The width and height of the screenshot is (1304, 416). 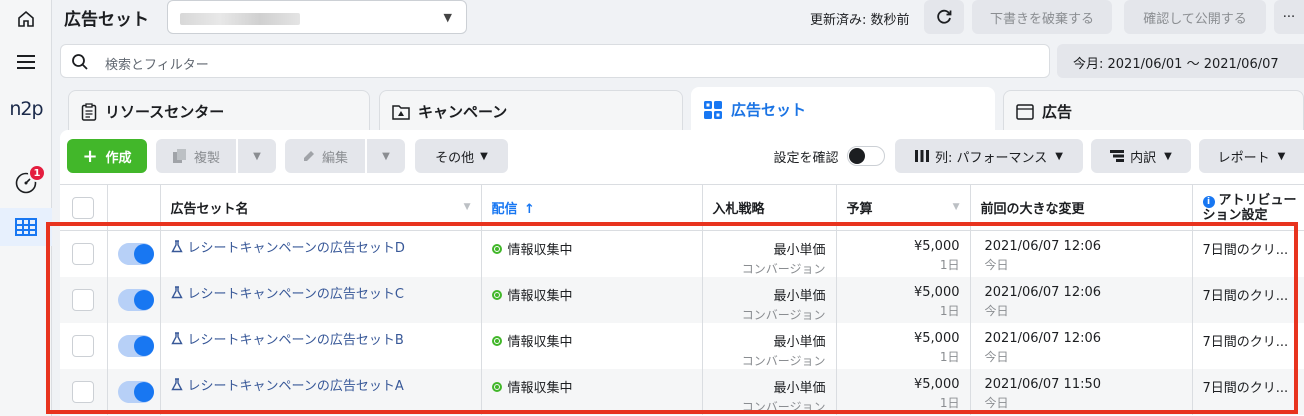 What do you see at coordinates (1141, 156) in the screenshot?
I see `breakdown-button: 内訳 ▼` at bounding box center [1141, 156].